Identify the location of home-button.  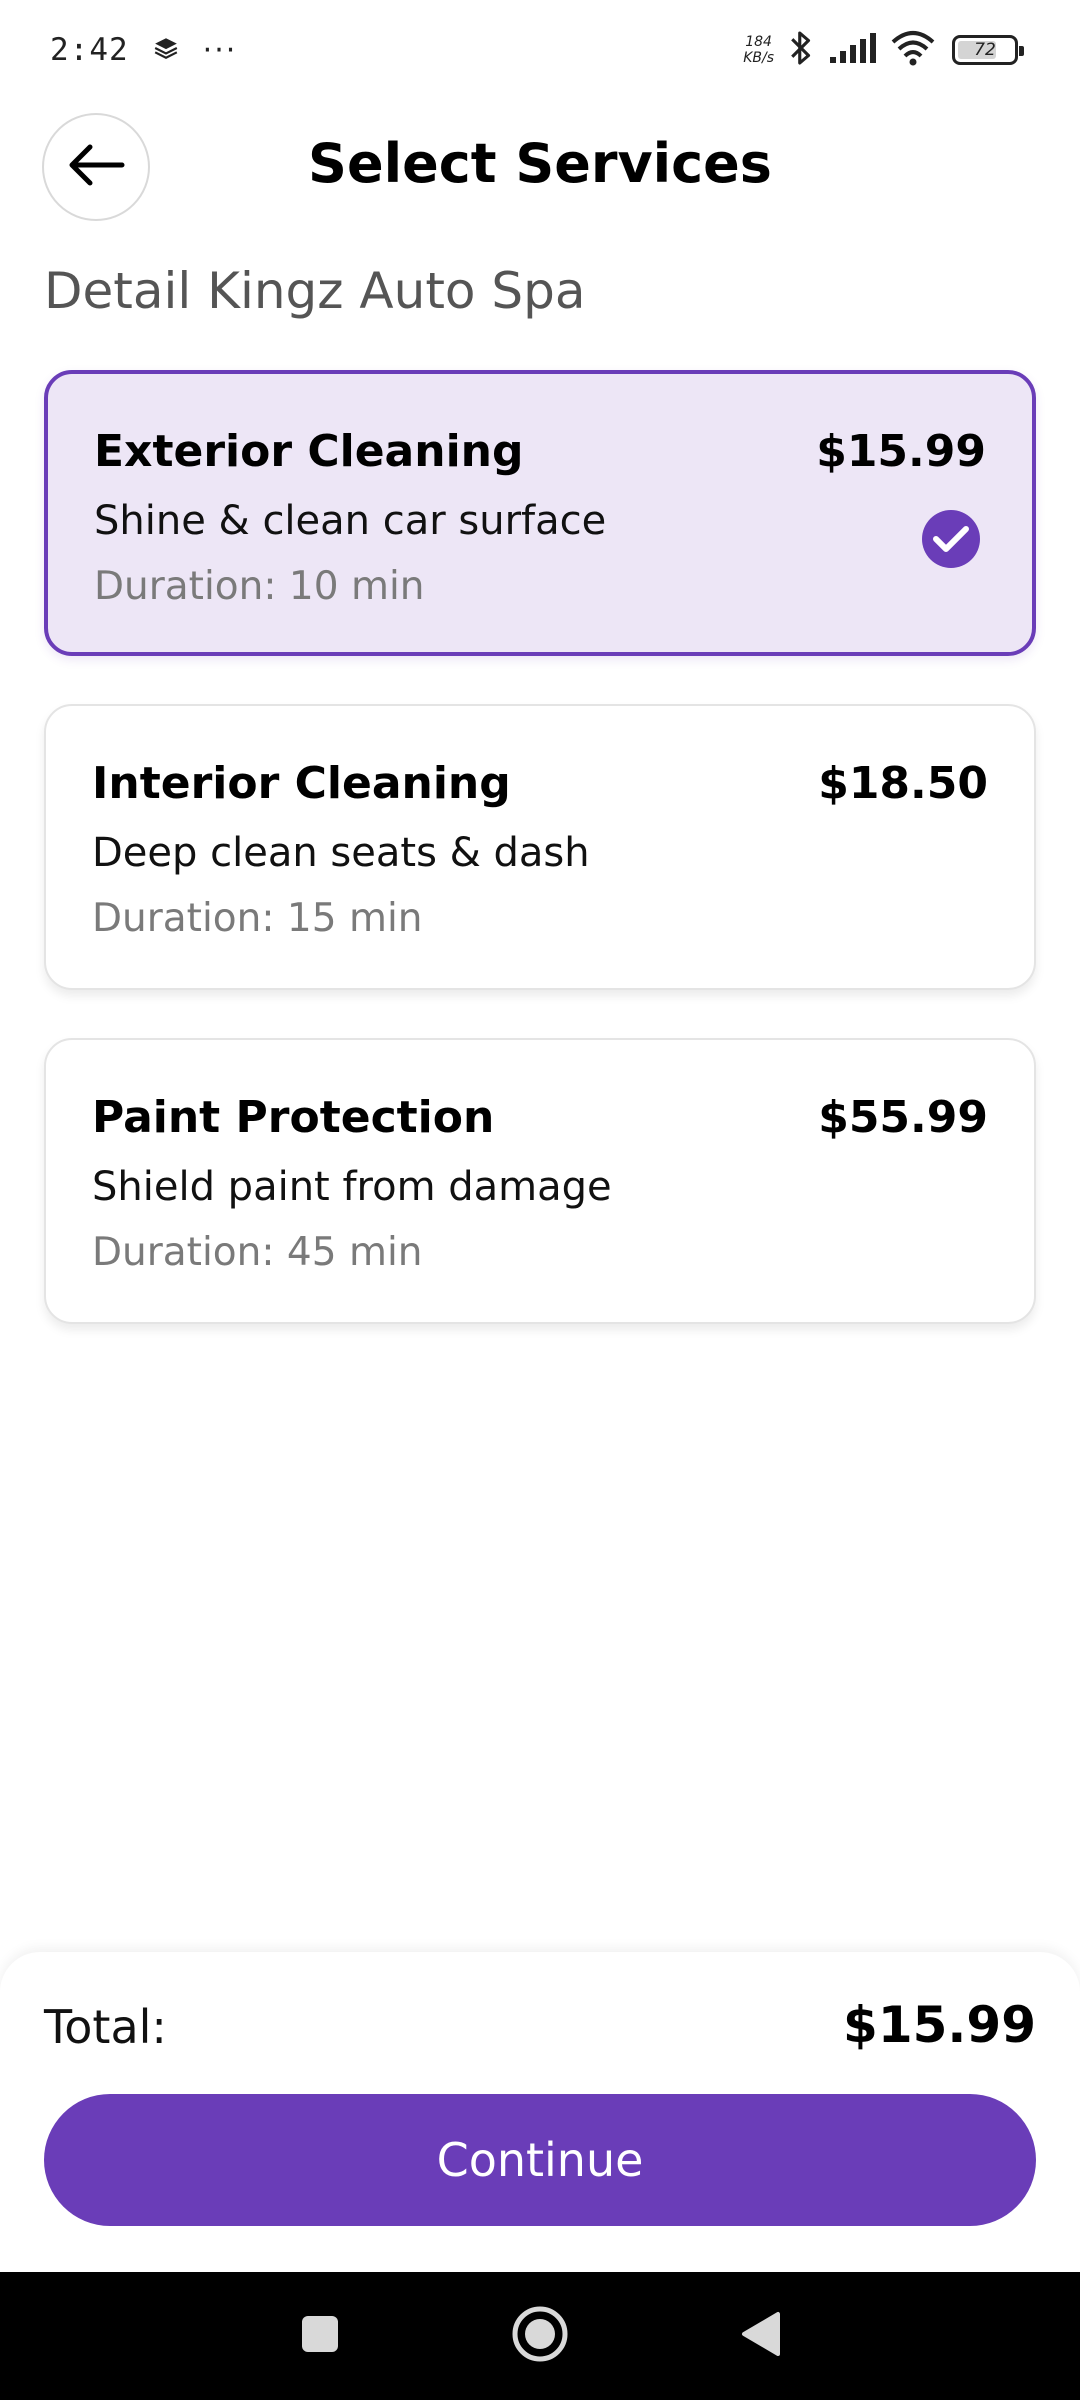
(540, 2336).